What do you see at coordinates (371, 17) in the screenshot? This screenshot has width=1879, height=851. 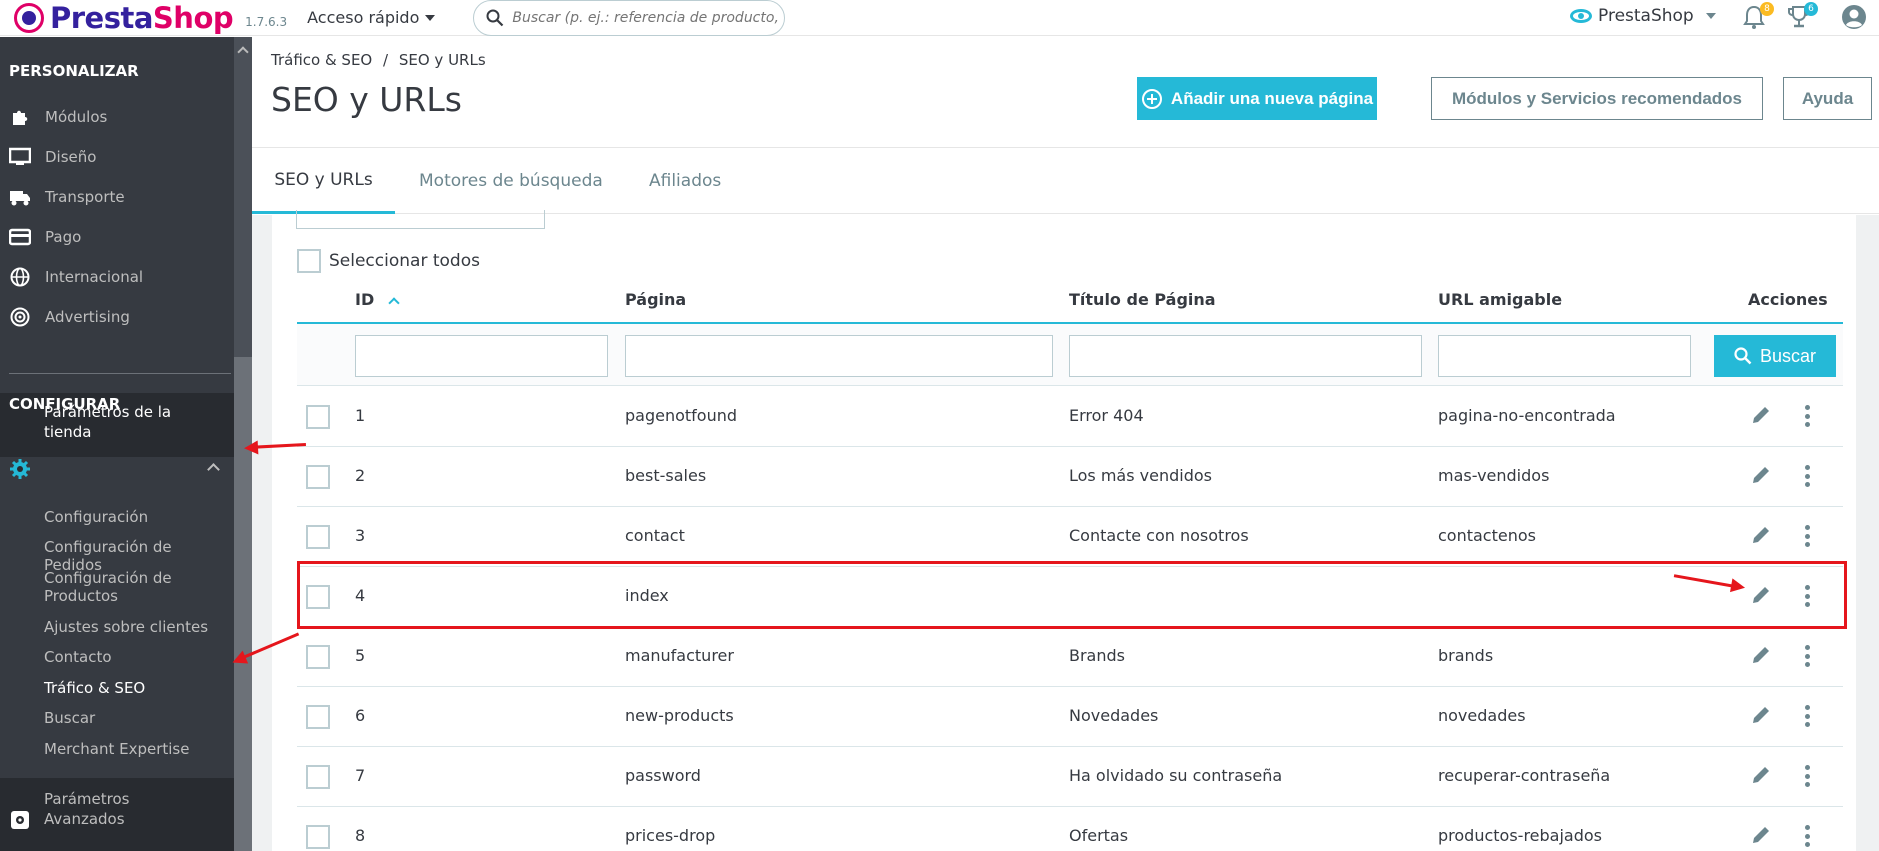 I see `quick-access-menu: Acceso rápido` at bounding box center [371, 17].